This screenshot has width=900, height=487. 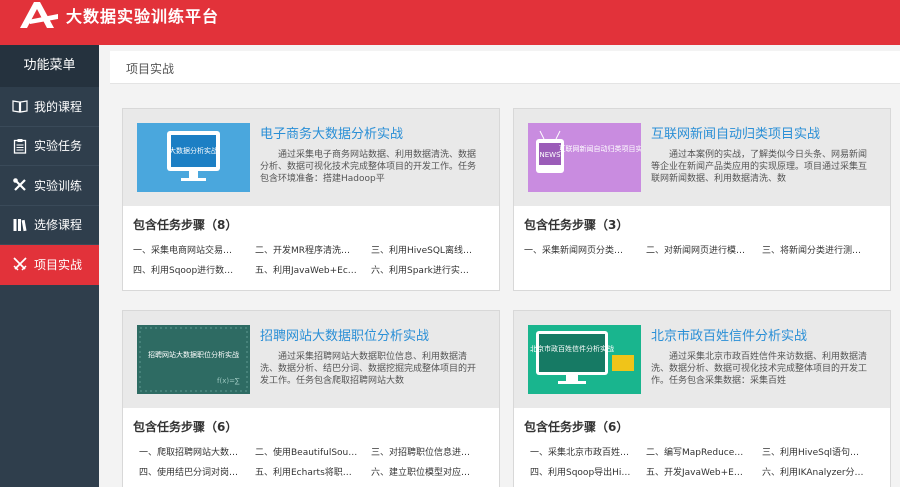 I want to click on breadcrumb: 项目实战, so click(x=150, y=69).